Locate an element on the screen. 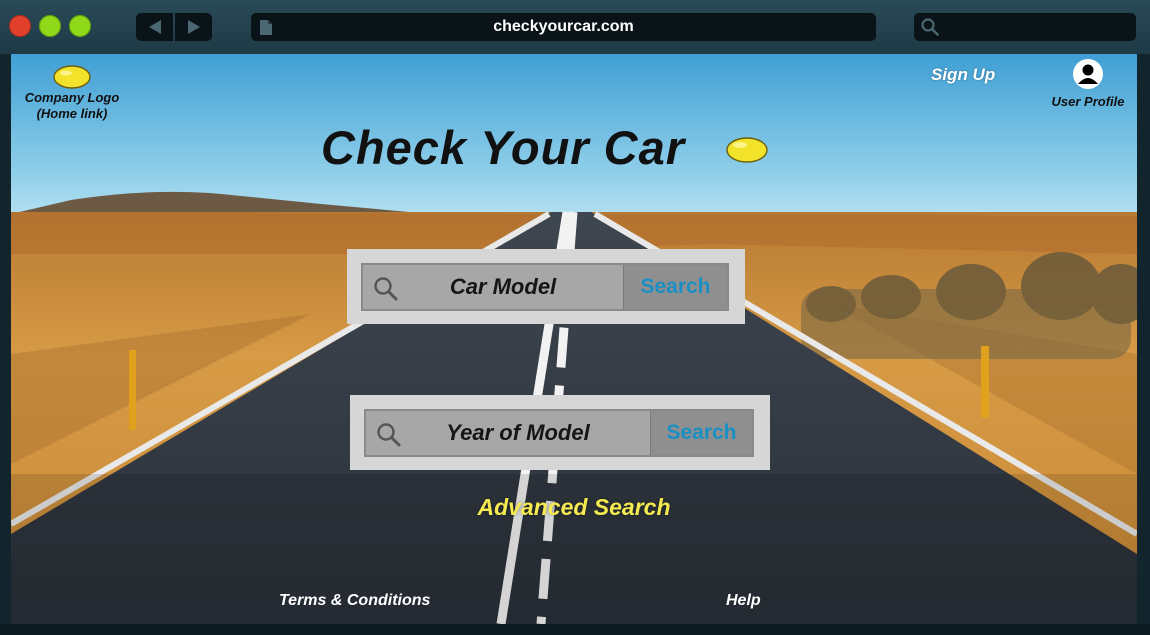 The height and width of the screenshot is (635, 1150). back-button is located at coordinates (154, 27).